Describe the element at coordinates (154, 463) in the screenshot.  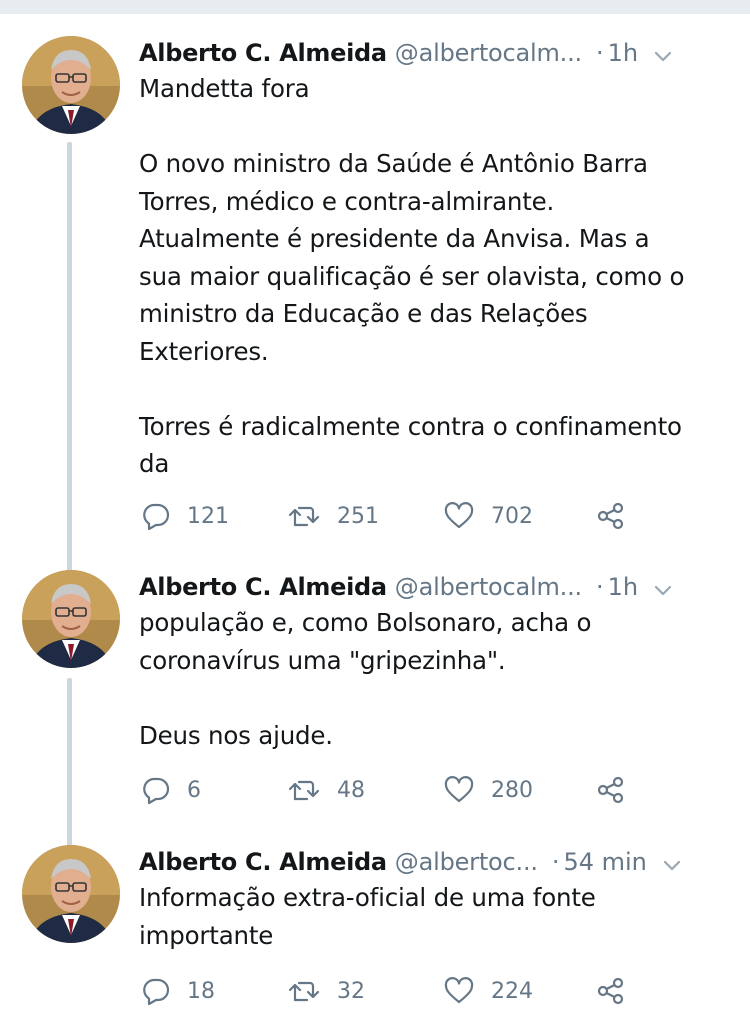
I see `text-line: da` at that location.